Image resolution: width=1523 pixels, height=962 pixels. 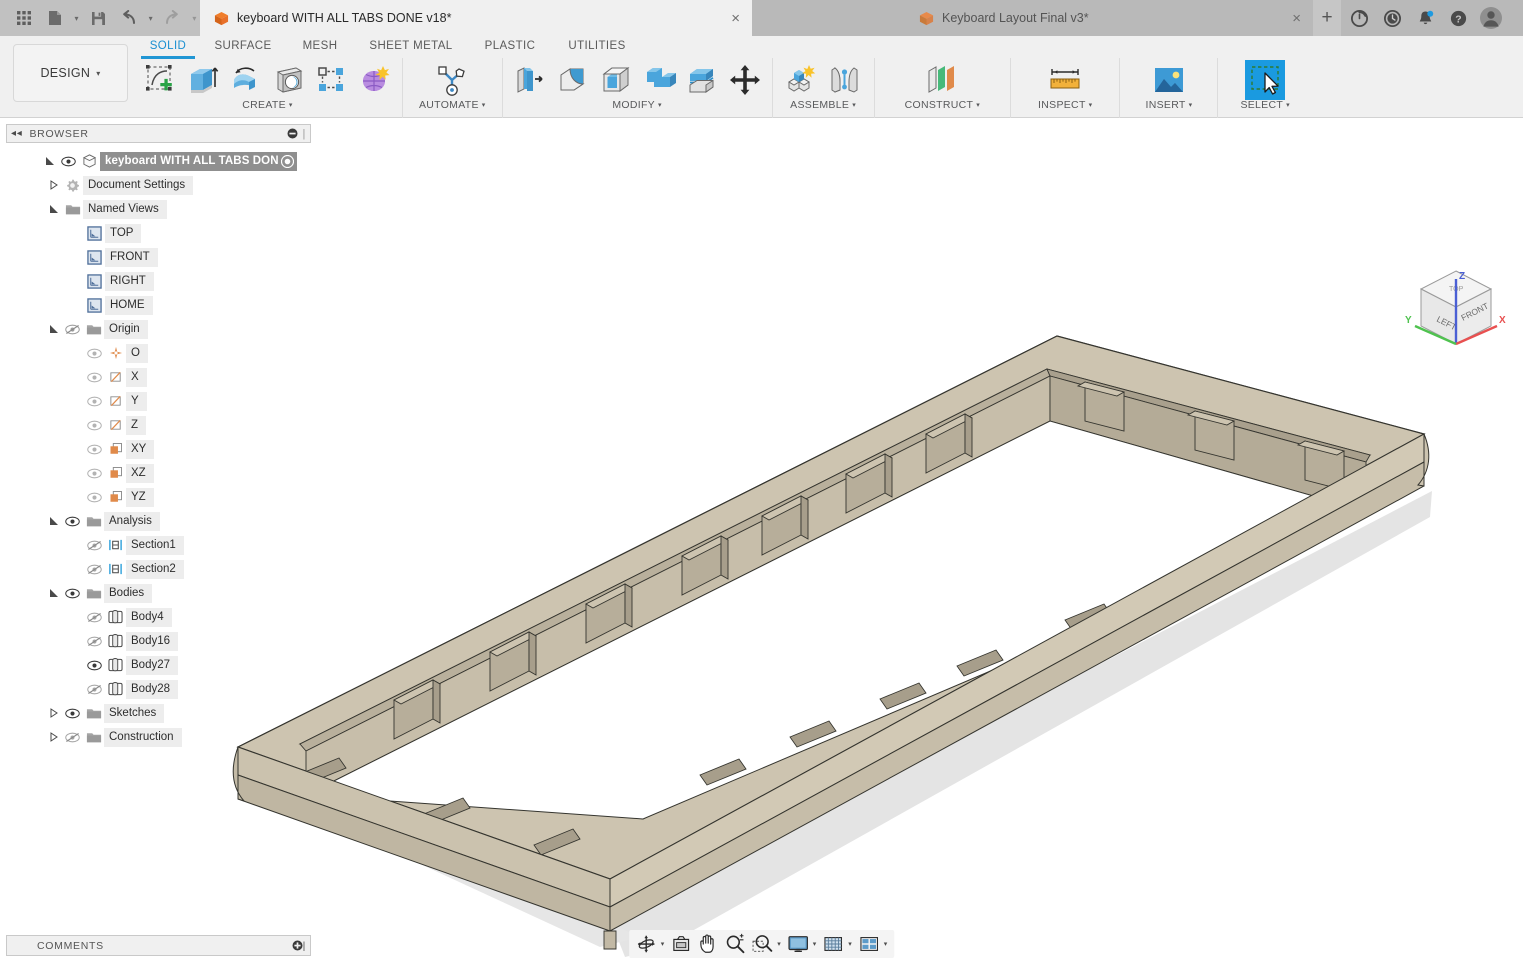 What do you see at coordinates (452, 80) in the screenshot?
I see `automate-button` at bounding box center [452, 80].